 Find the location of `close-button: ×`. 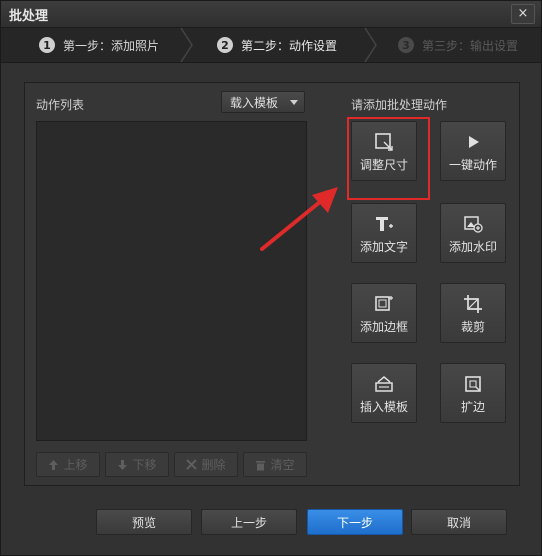

close-button: × is located at coordinates (523, 14).